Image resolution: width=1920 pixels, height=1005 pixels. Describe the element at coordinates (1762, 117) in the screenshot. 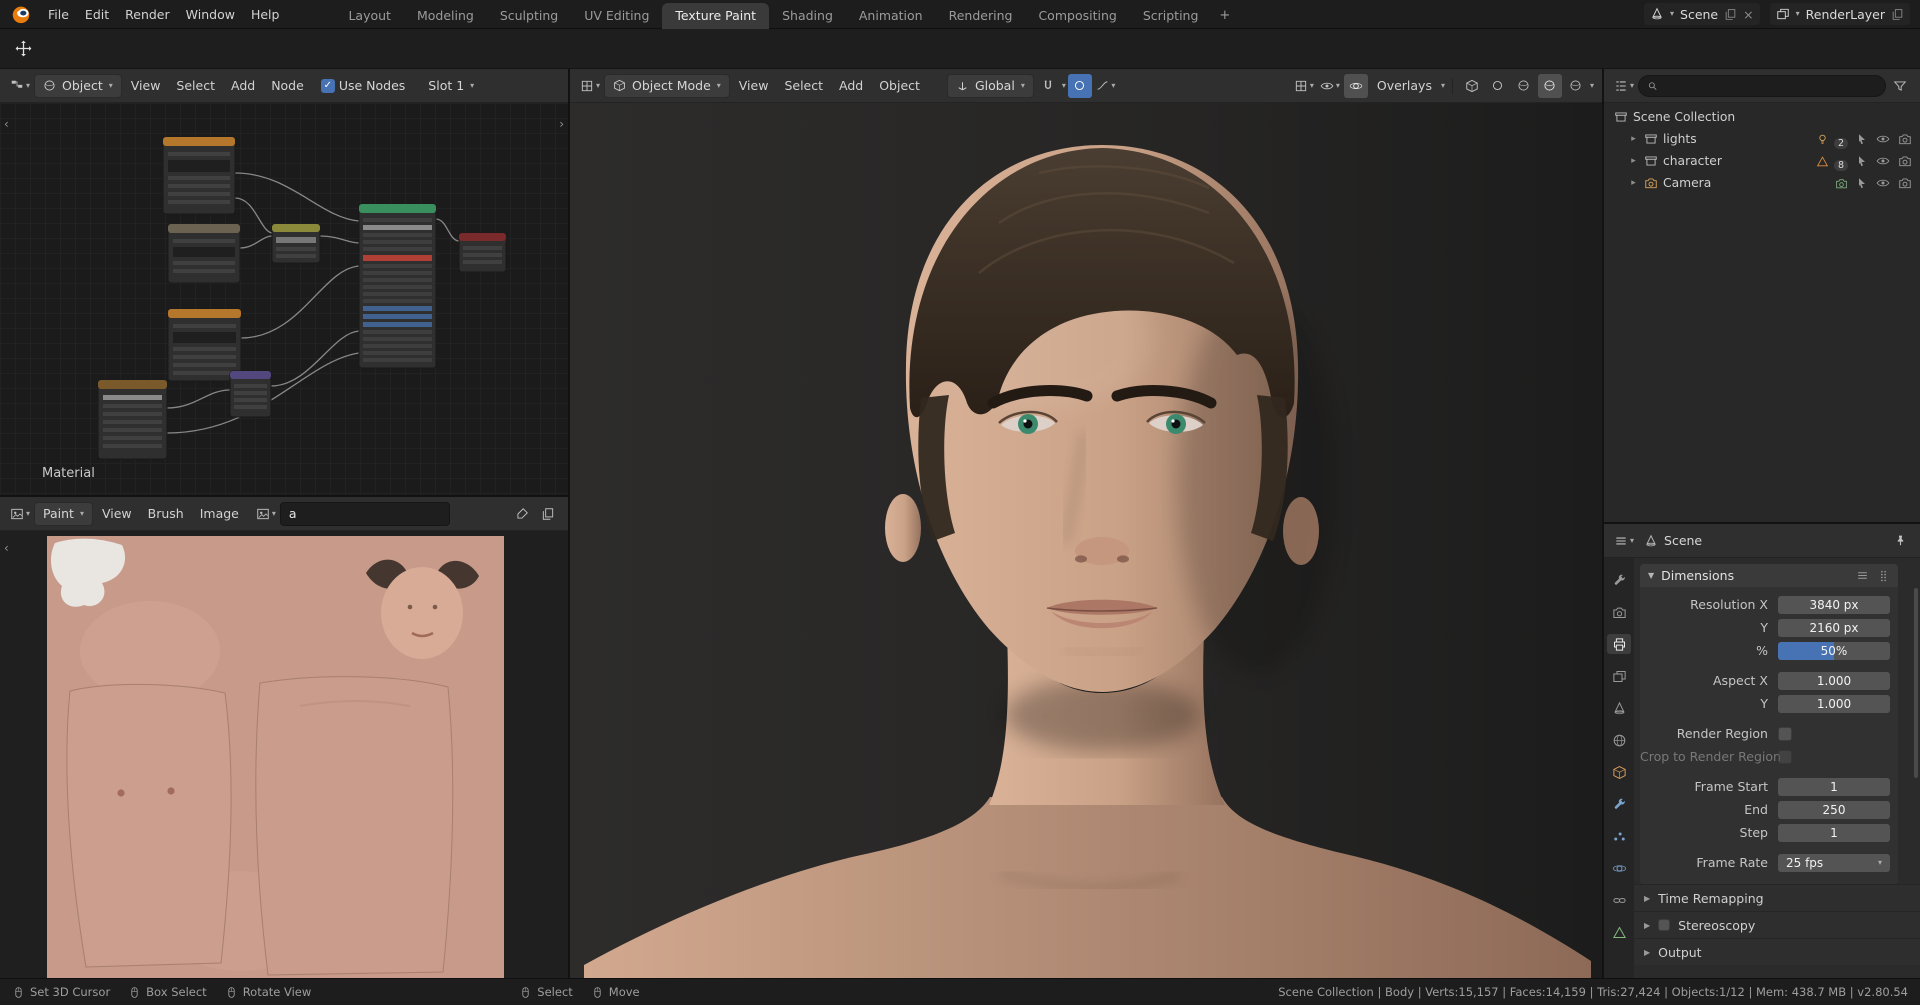

I see `outliner-row-scene-collection: Scene Collection` at that location.